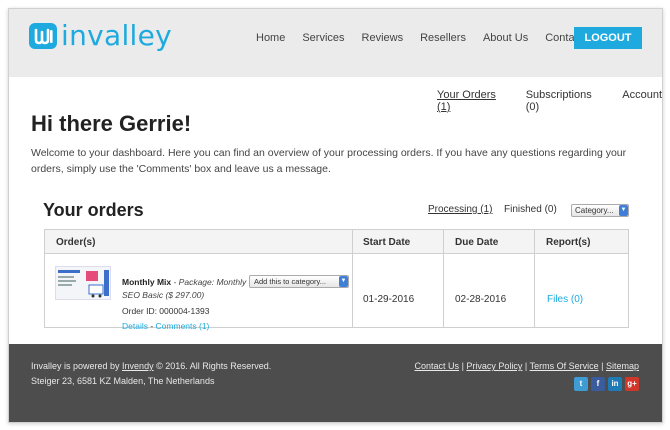 The width and height of the screenshot is (670, 430). I want to click on add-to-category-select: Add this to category... ▼, so click(299, 281).